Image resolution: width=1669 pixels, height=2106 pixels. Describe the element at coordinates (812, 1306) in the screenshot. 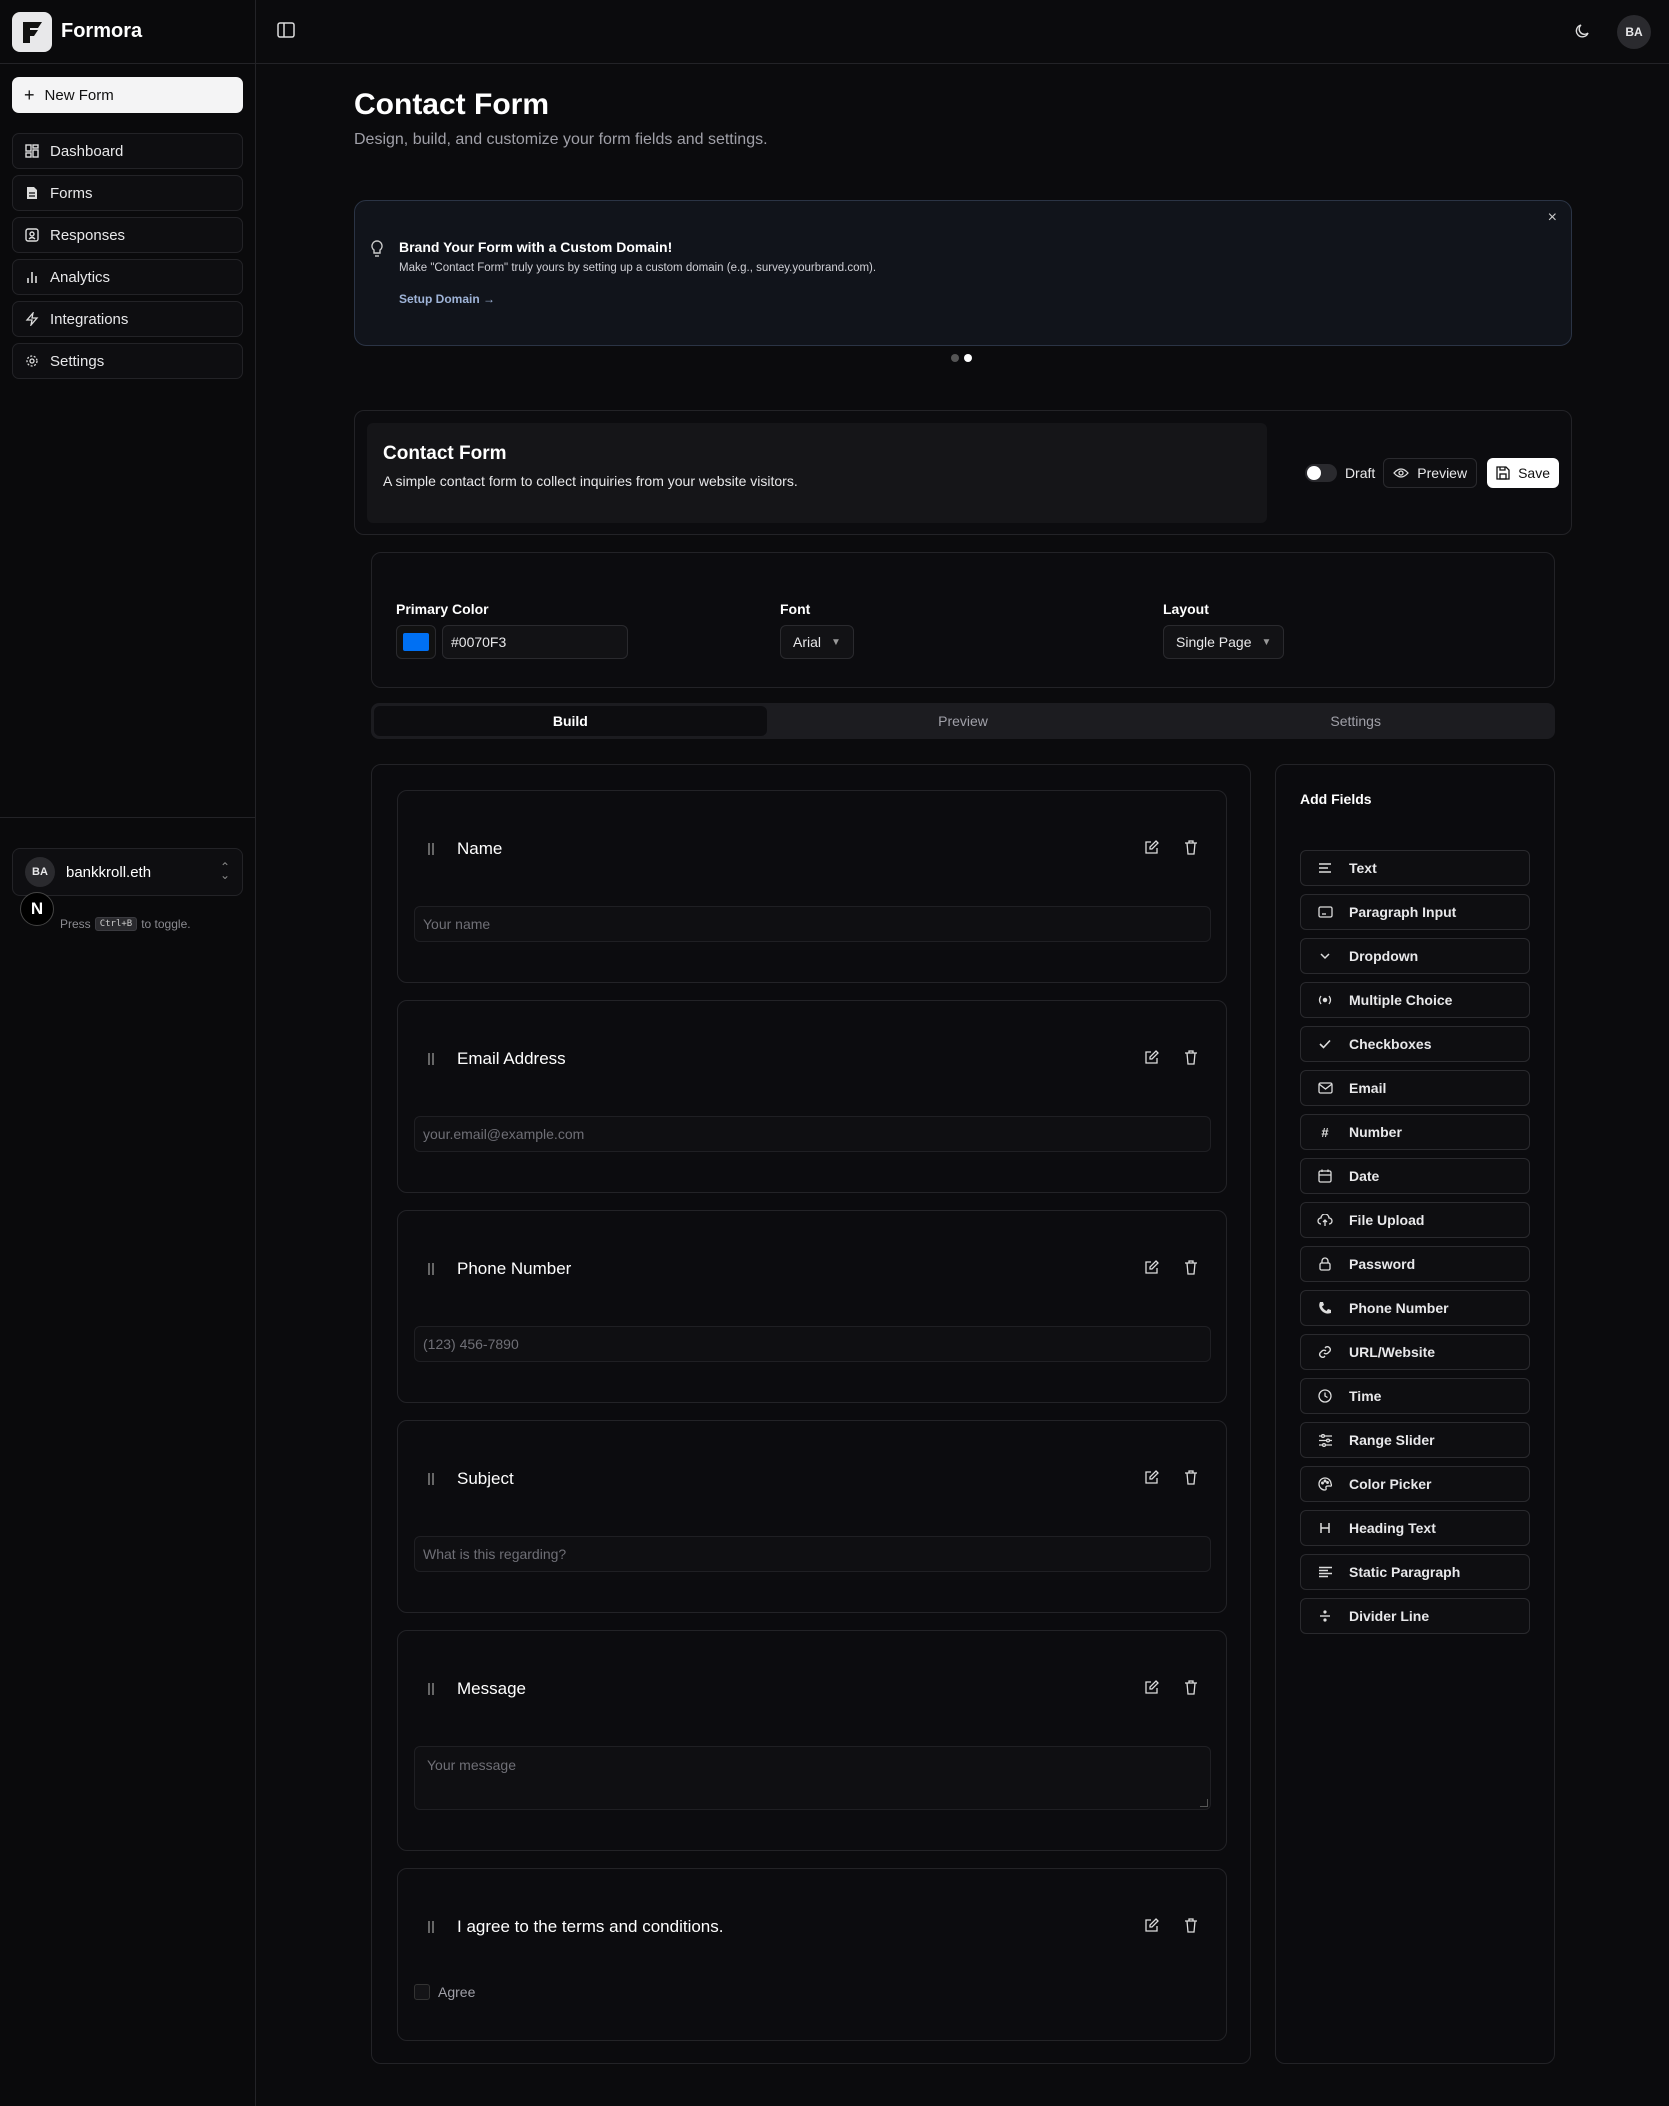

I see `field-card-phone: Phone Number (123) 456-7890` at that location.